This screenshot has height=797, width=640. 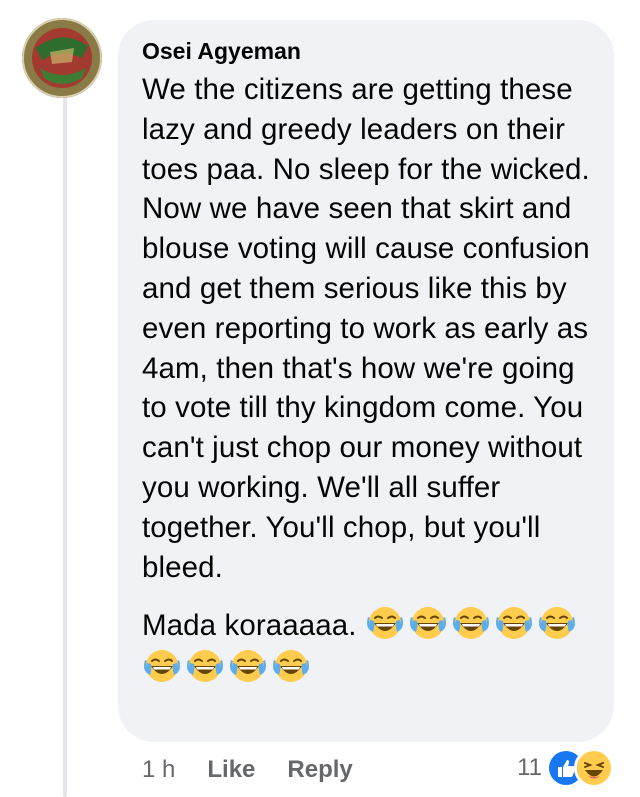 What do you see at coordinates (263, 770) in the screenshot?
I see `comment-actions: 1 h Like Reply` at bounding box center [263, 770].